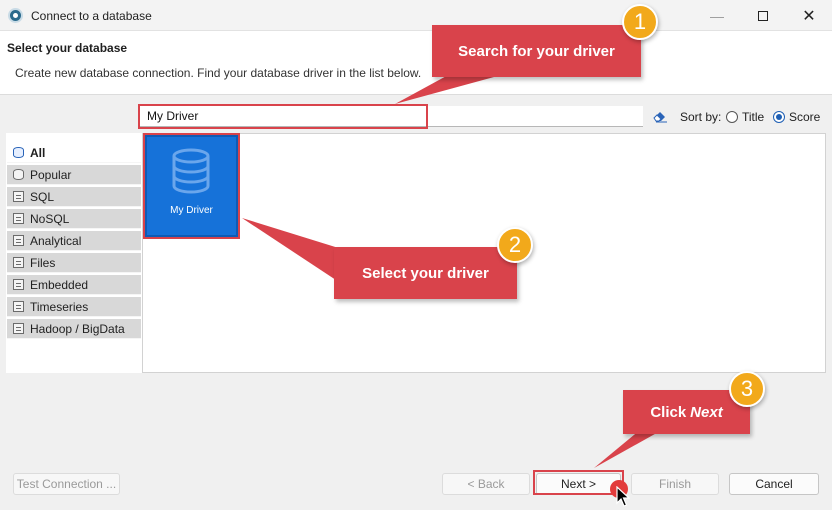 Image resolution: width=832 pixels, height=510 pixels. I want to click on step-badge-2: 2, so click(515, 245).